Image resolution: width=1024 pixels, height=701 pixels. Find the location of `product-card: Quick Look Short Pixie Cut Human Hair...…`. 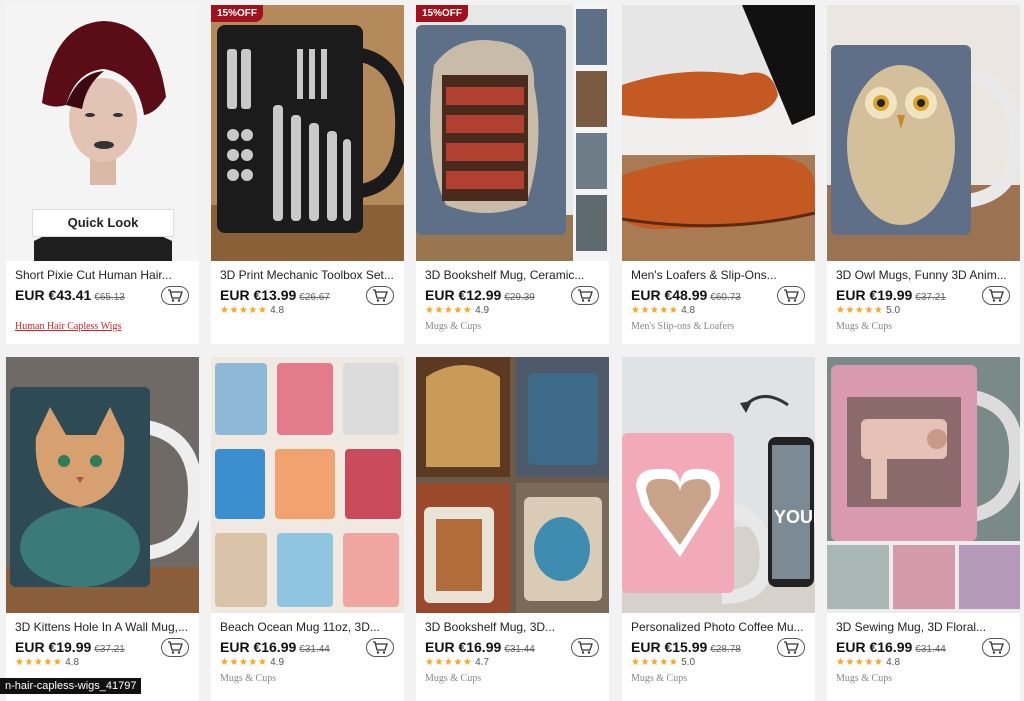

product-card: Quick Look Short Pixie Cut Human Hair...… is located at coordinates (102, 174).